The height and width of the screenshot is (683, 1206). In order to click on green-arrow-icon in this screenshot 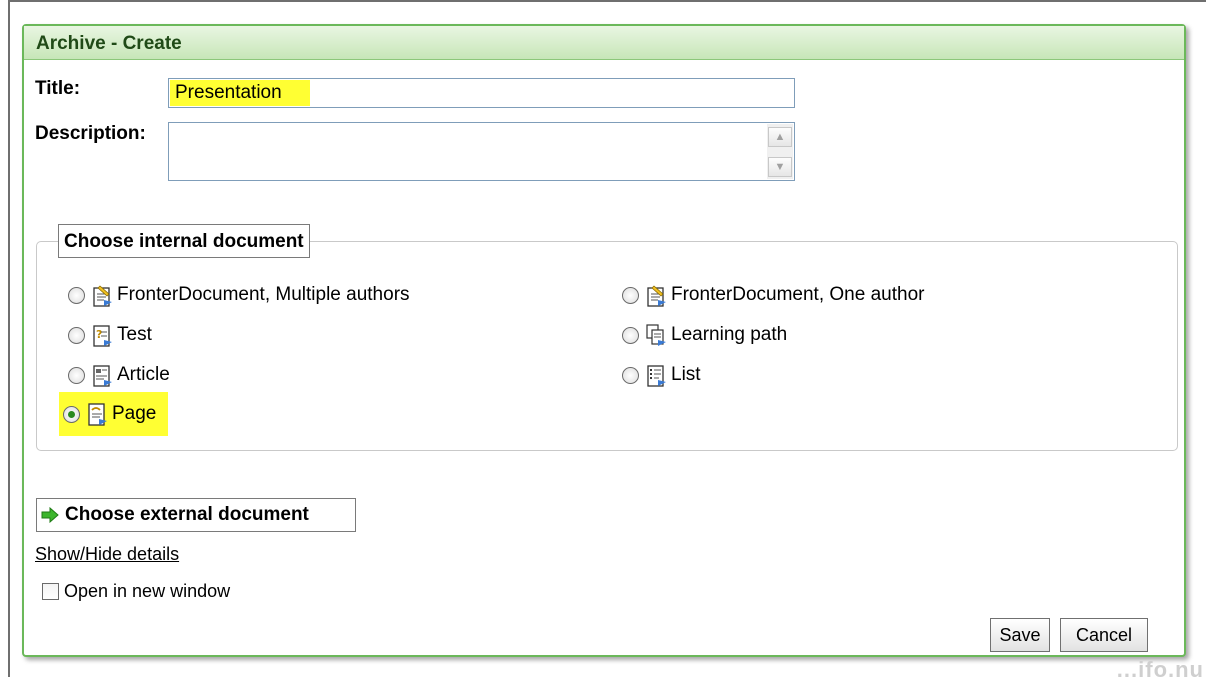, I will do `click(50, 515)`.